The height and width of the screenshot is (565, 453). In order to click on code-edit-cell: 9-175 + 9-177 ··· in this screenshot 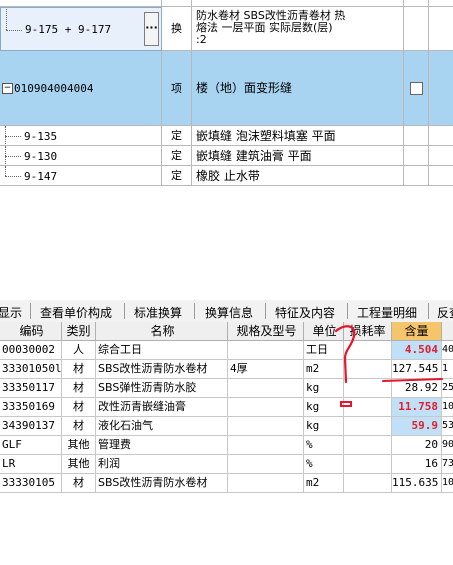, I will do `click(81, 29)`.